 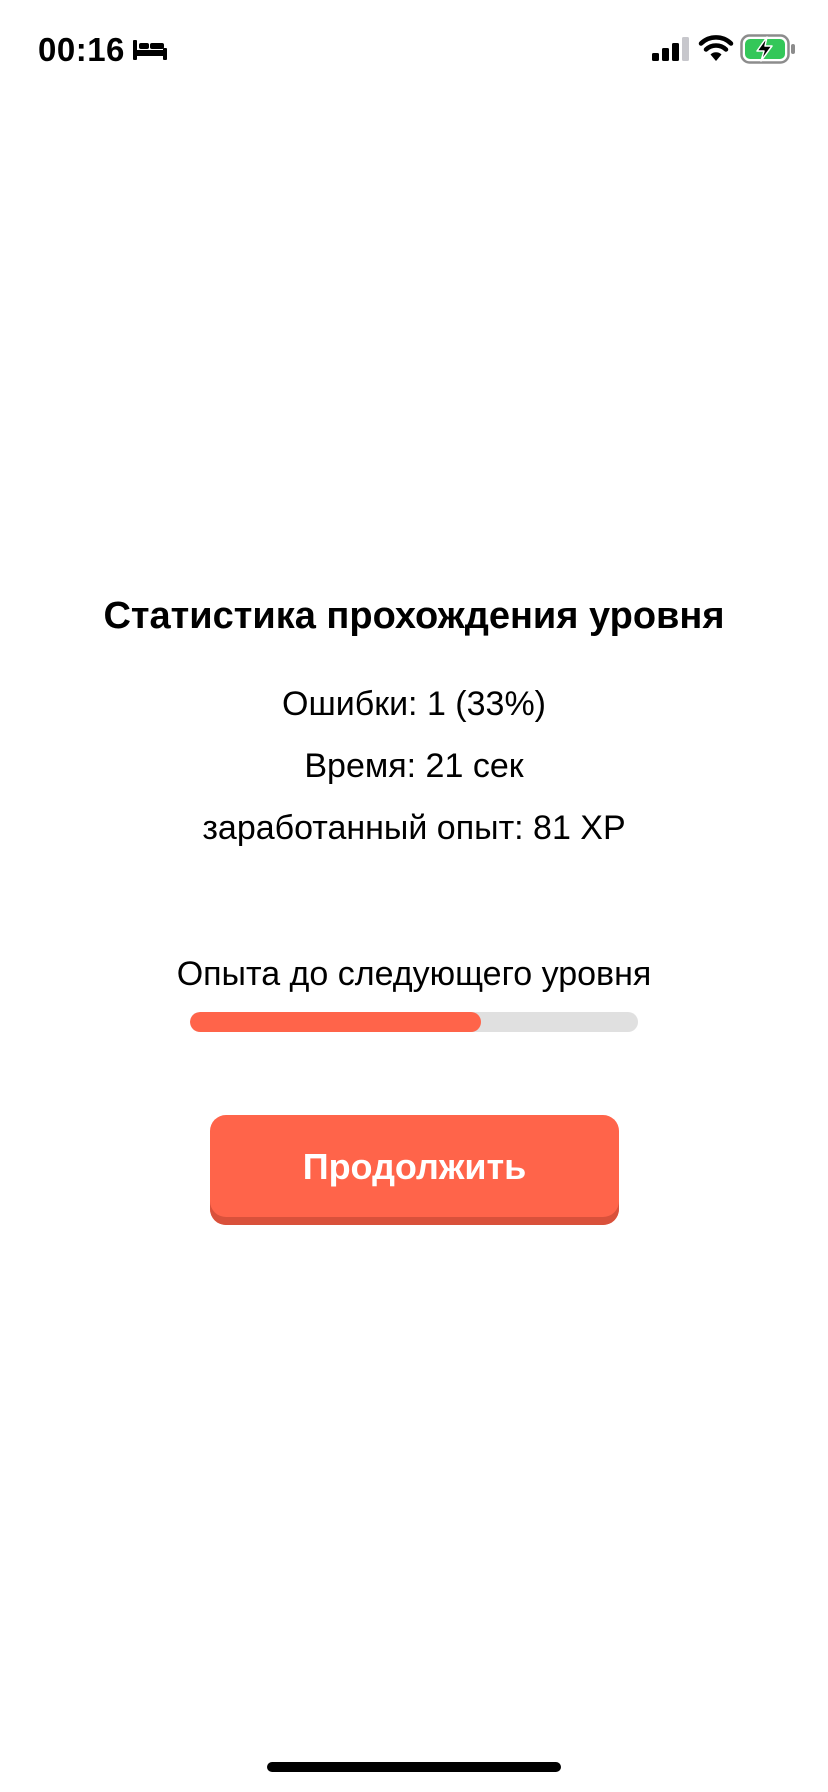 I want to click on wifi-icon, so click(x=716, y=48).